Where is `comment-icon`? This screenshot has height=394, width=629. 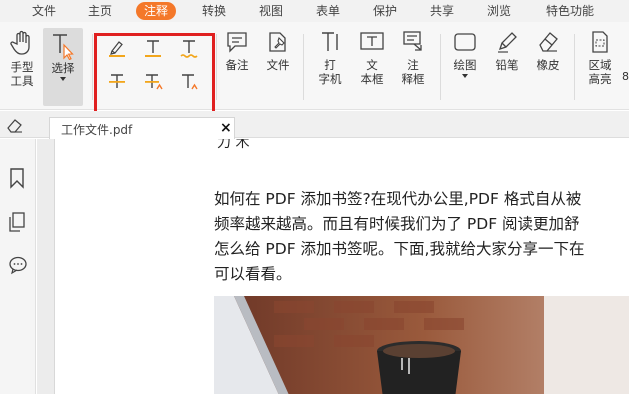
comment-icon is located at coordinates (18, 265).